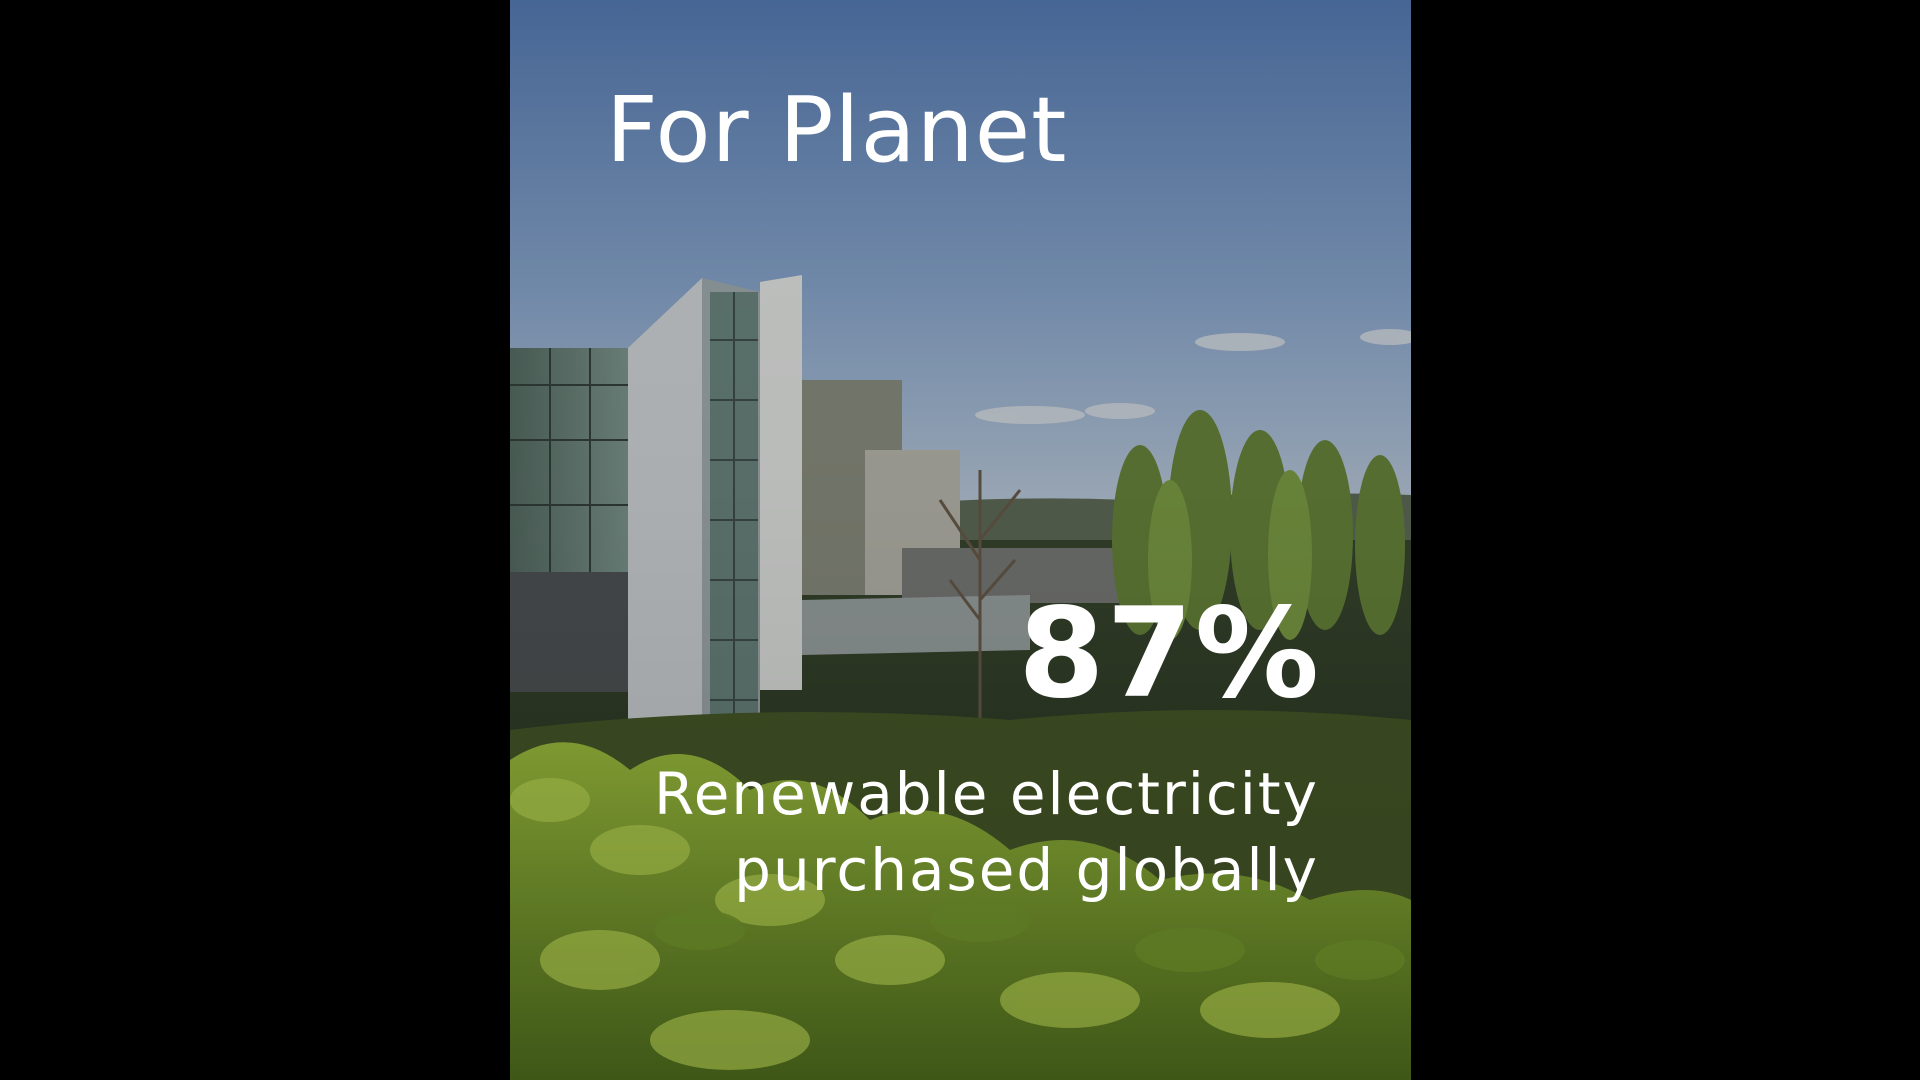  I want to click on stat-value: 87%, so click(1169, 654).